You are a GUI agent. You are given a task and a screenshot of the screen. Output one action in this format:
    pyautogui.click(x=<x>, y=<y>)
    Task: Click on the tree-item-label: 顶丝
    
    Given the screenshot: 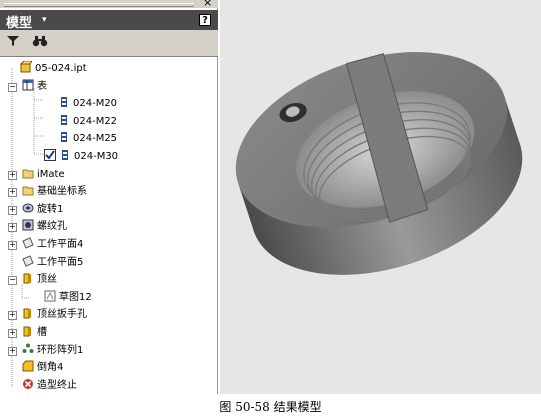 What is the action you would take?
    pyautogui.click(x=47, y=280)
    